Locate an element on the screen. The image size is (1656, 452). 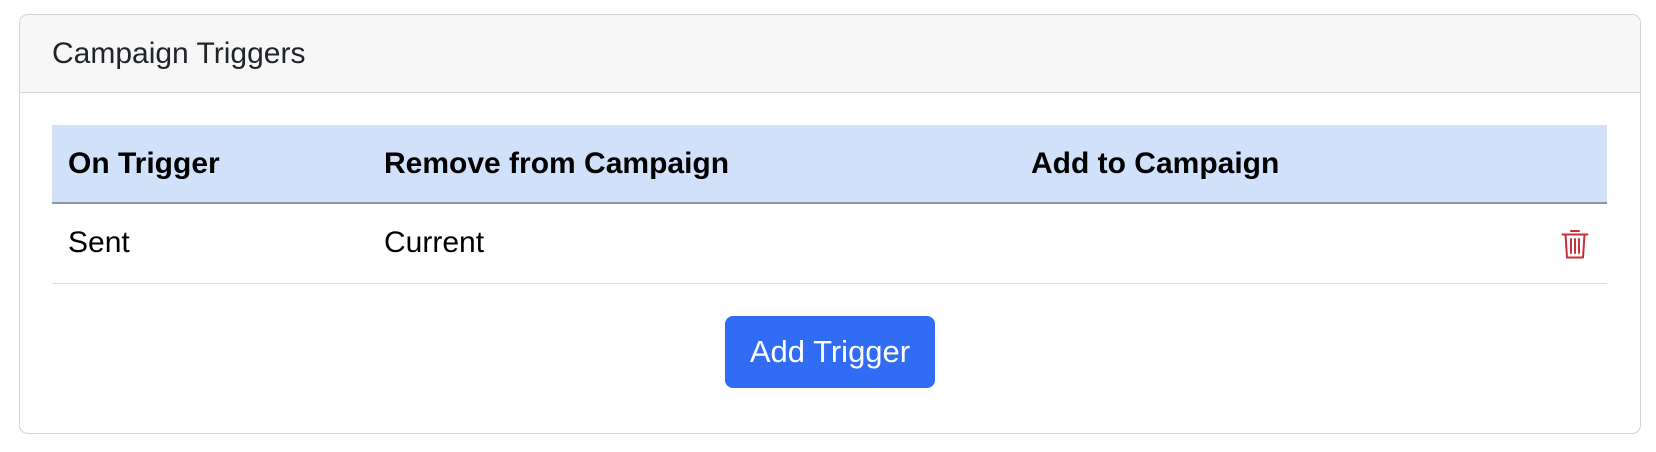
column-header-on-trigger: On Trigger is located at coordinates (210, 164).